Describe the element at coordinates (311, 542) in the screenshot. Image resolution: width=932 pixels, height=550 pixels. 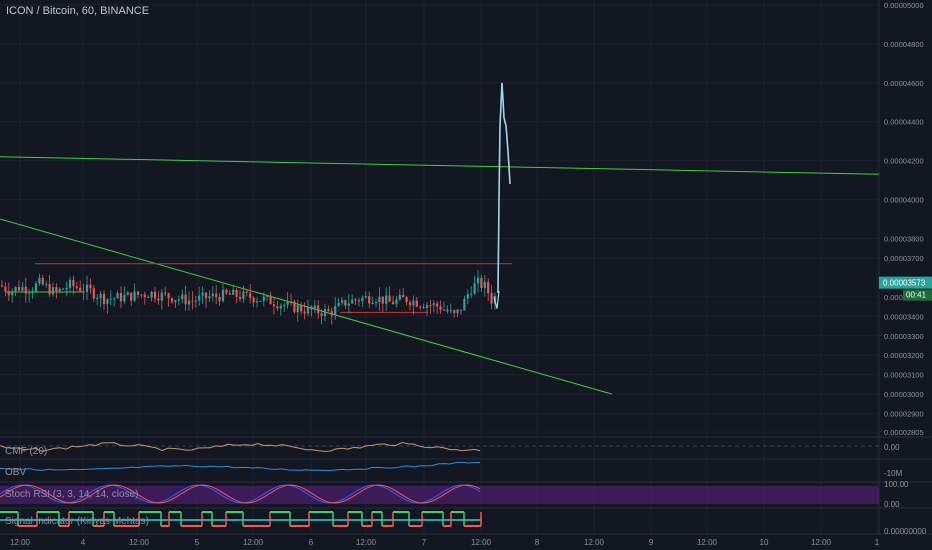
I see `time-tick-label: 6` at that location.